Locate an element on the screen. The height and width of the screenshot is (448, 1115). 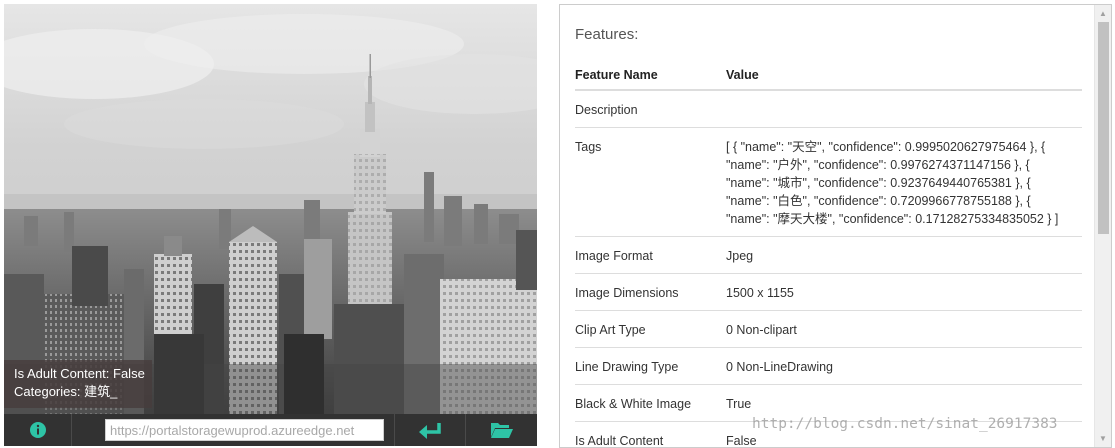
table-row: Clip Art Type 0 Non-clipart is located at coordinates (828, 329).